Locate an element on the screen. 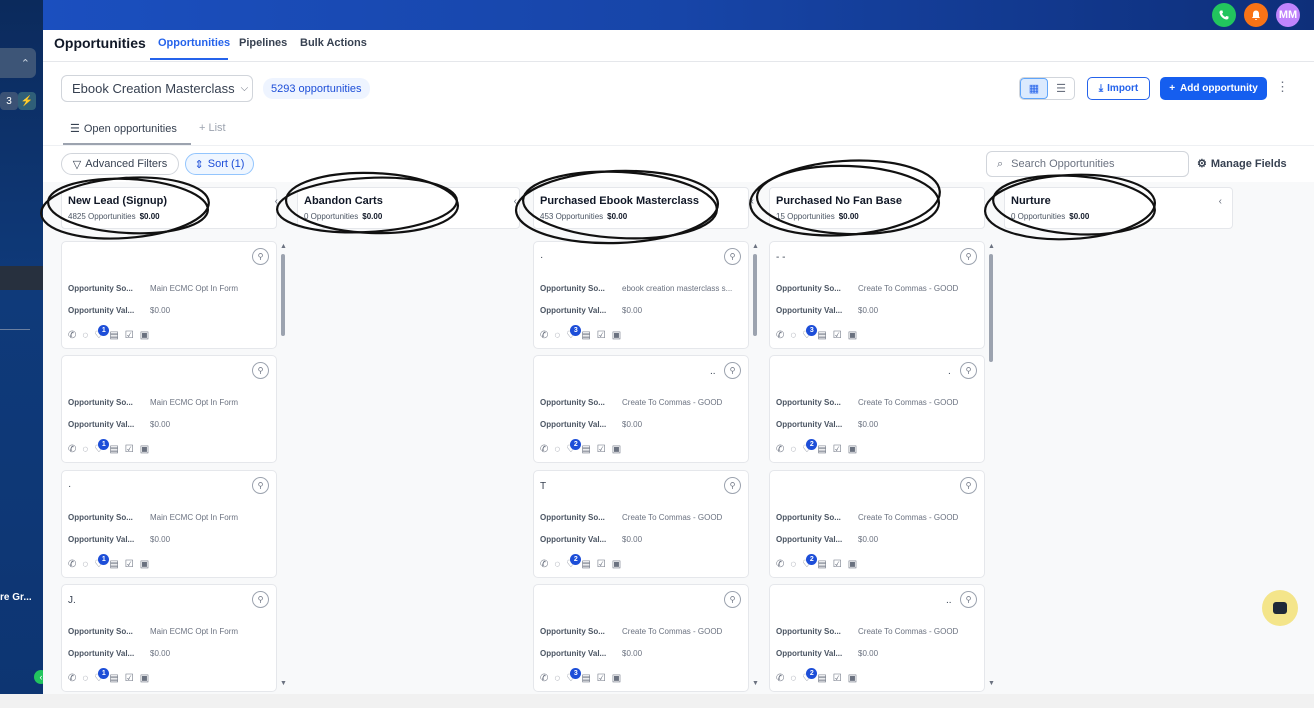 This screenshot has width=1314, height=708. account-switcher: ⌃ is located at coordinates (18, 63).